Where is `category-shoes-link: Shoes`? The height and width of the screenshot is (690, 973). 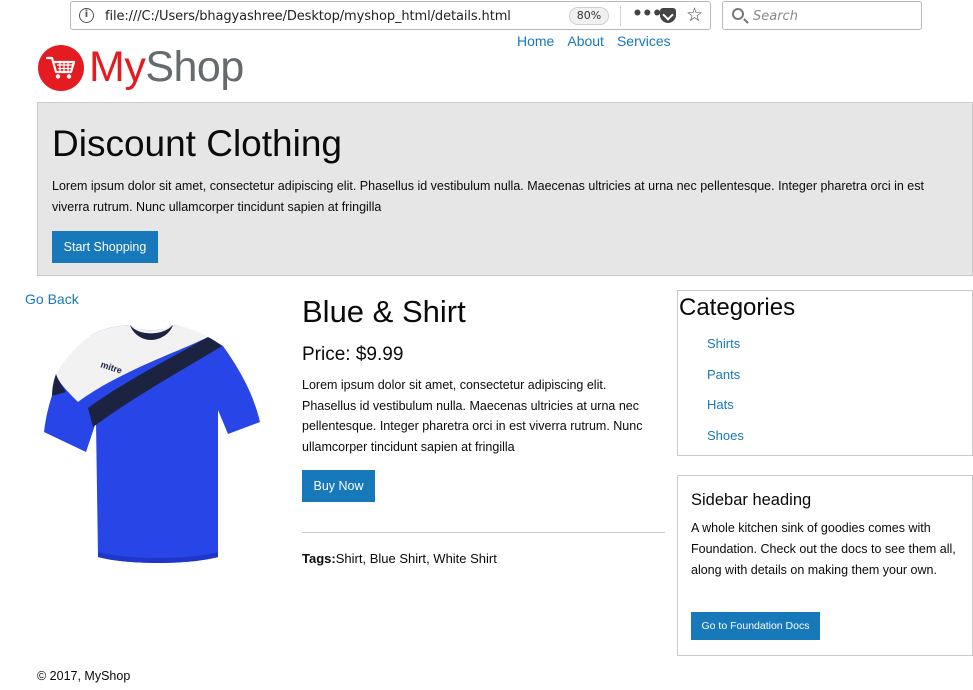 category-shoes-link: Shoes is located at coordinates (725, 444).